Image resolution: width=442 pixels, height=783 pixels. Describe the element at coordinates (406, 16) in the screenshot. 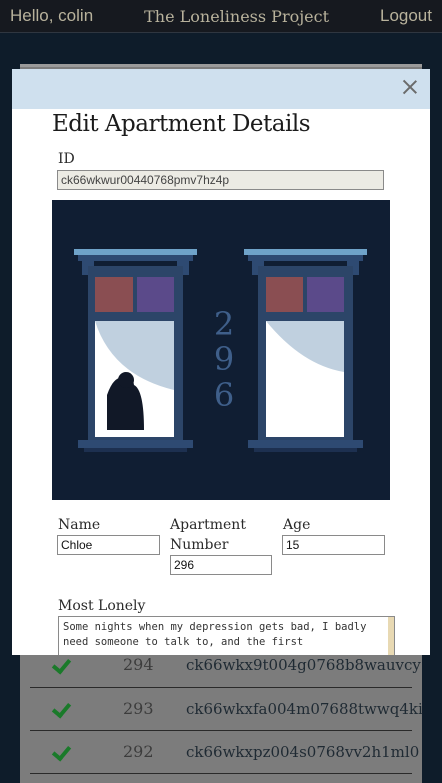

I see `logout-link: Logout` at that location.